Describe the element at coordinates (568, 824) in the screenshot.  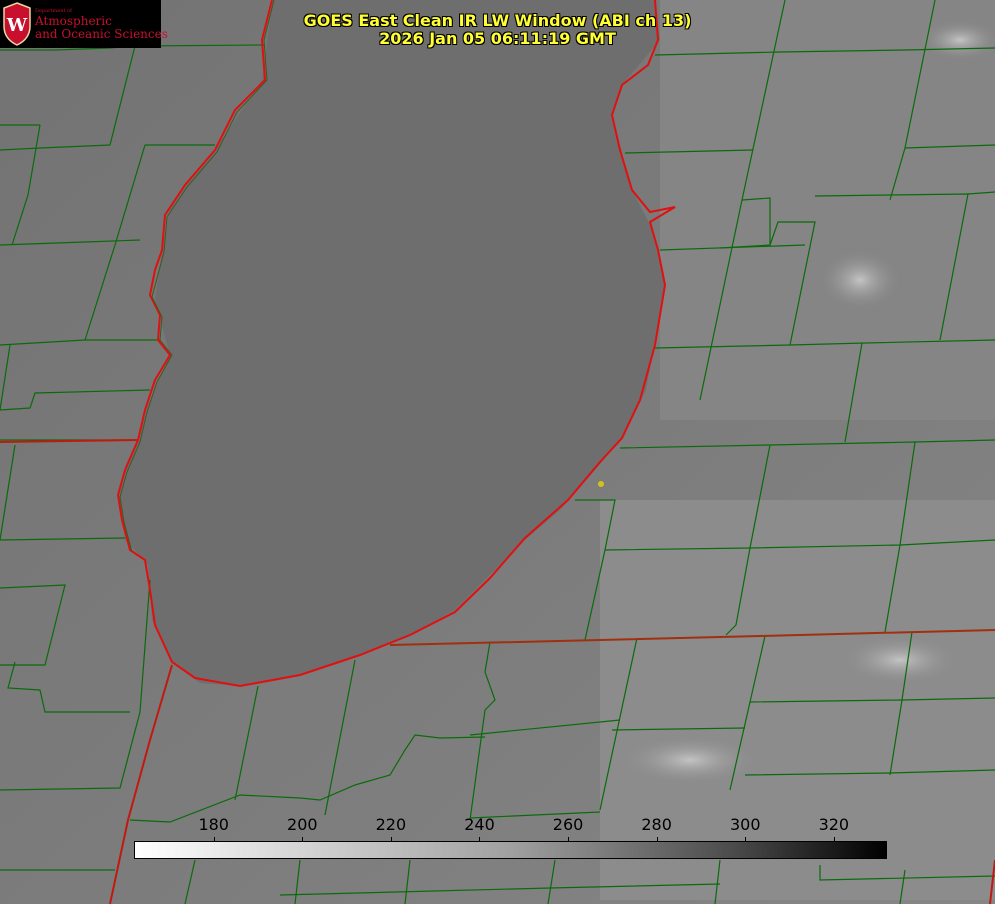
I see `colorbar-tick-label: 260` at that location.